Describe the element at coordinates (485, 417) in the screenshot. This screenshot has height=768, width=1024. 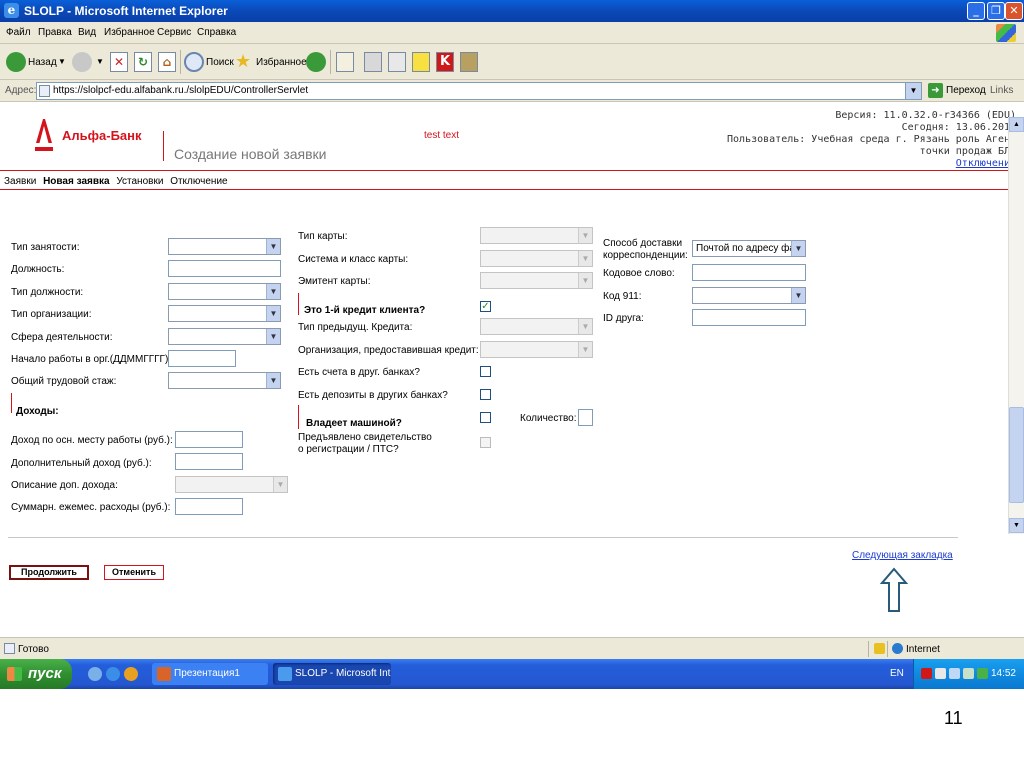
I see `owns-car-checkbox` at that location.